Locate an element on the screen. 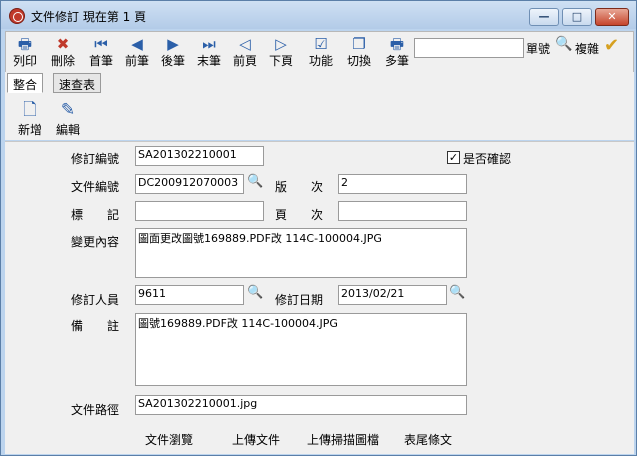  upload-scan-link: 上傳掃描圖檔 is located at coordinates (343, 439).